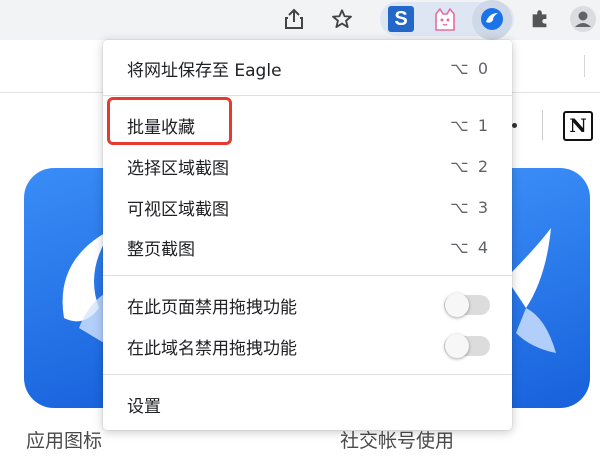 The image size is (600, 473). What do you see at coordinates (445, 19) in the screenshot?
I see `cat-extension-icon` at bounding box center [445, 19].